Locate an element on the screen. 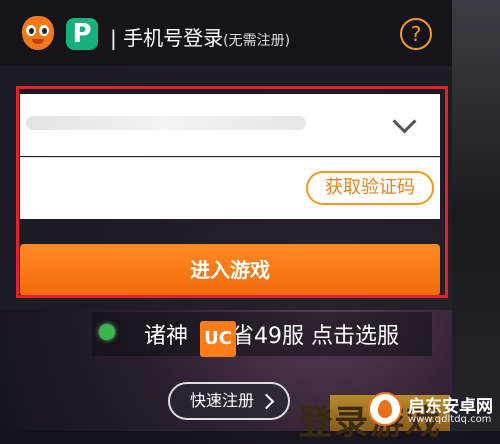  login-header: P | 手机号登录(无需注册) ? is located at coordinates (226, 33).